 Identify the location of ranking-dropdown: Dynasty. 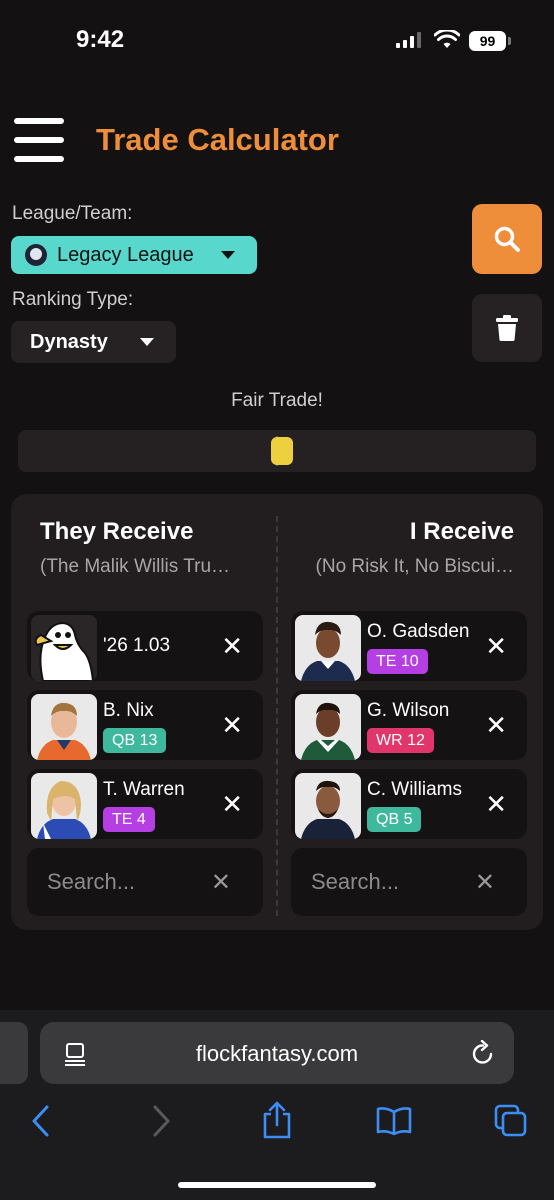
(93, 342).